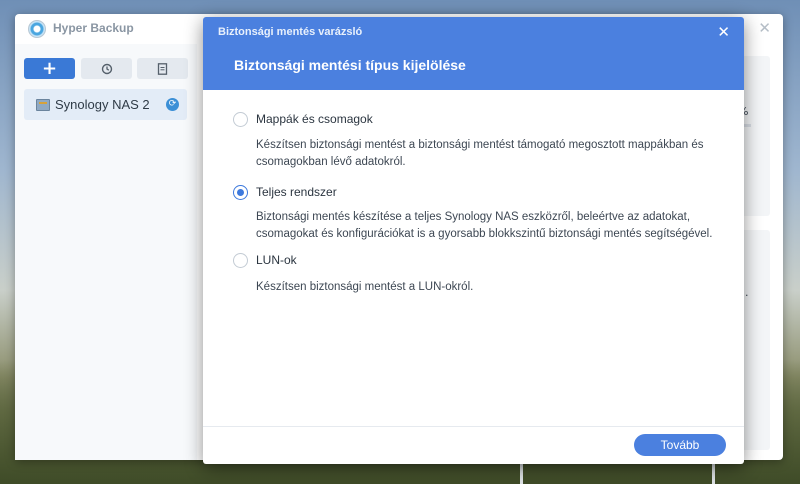  I want to click on radio-luns, so click(240, 260).